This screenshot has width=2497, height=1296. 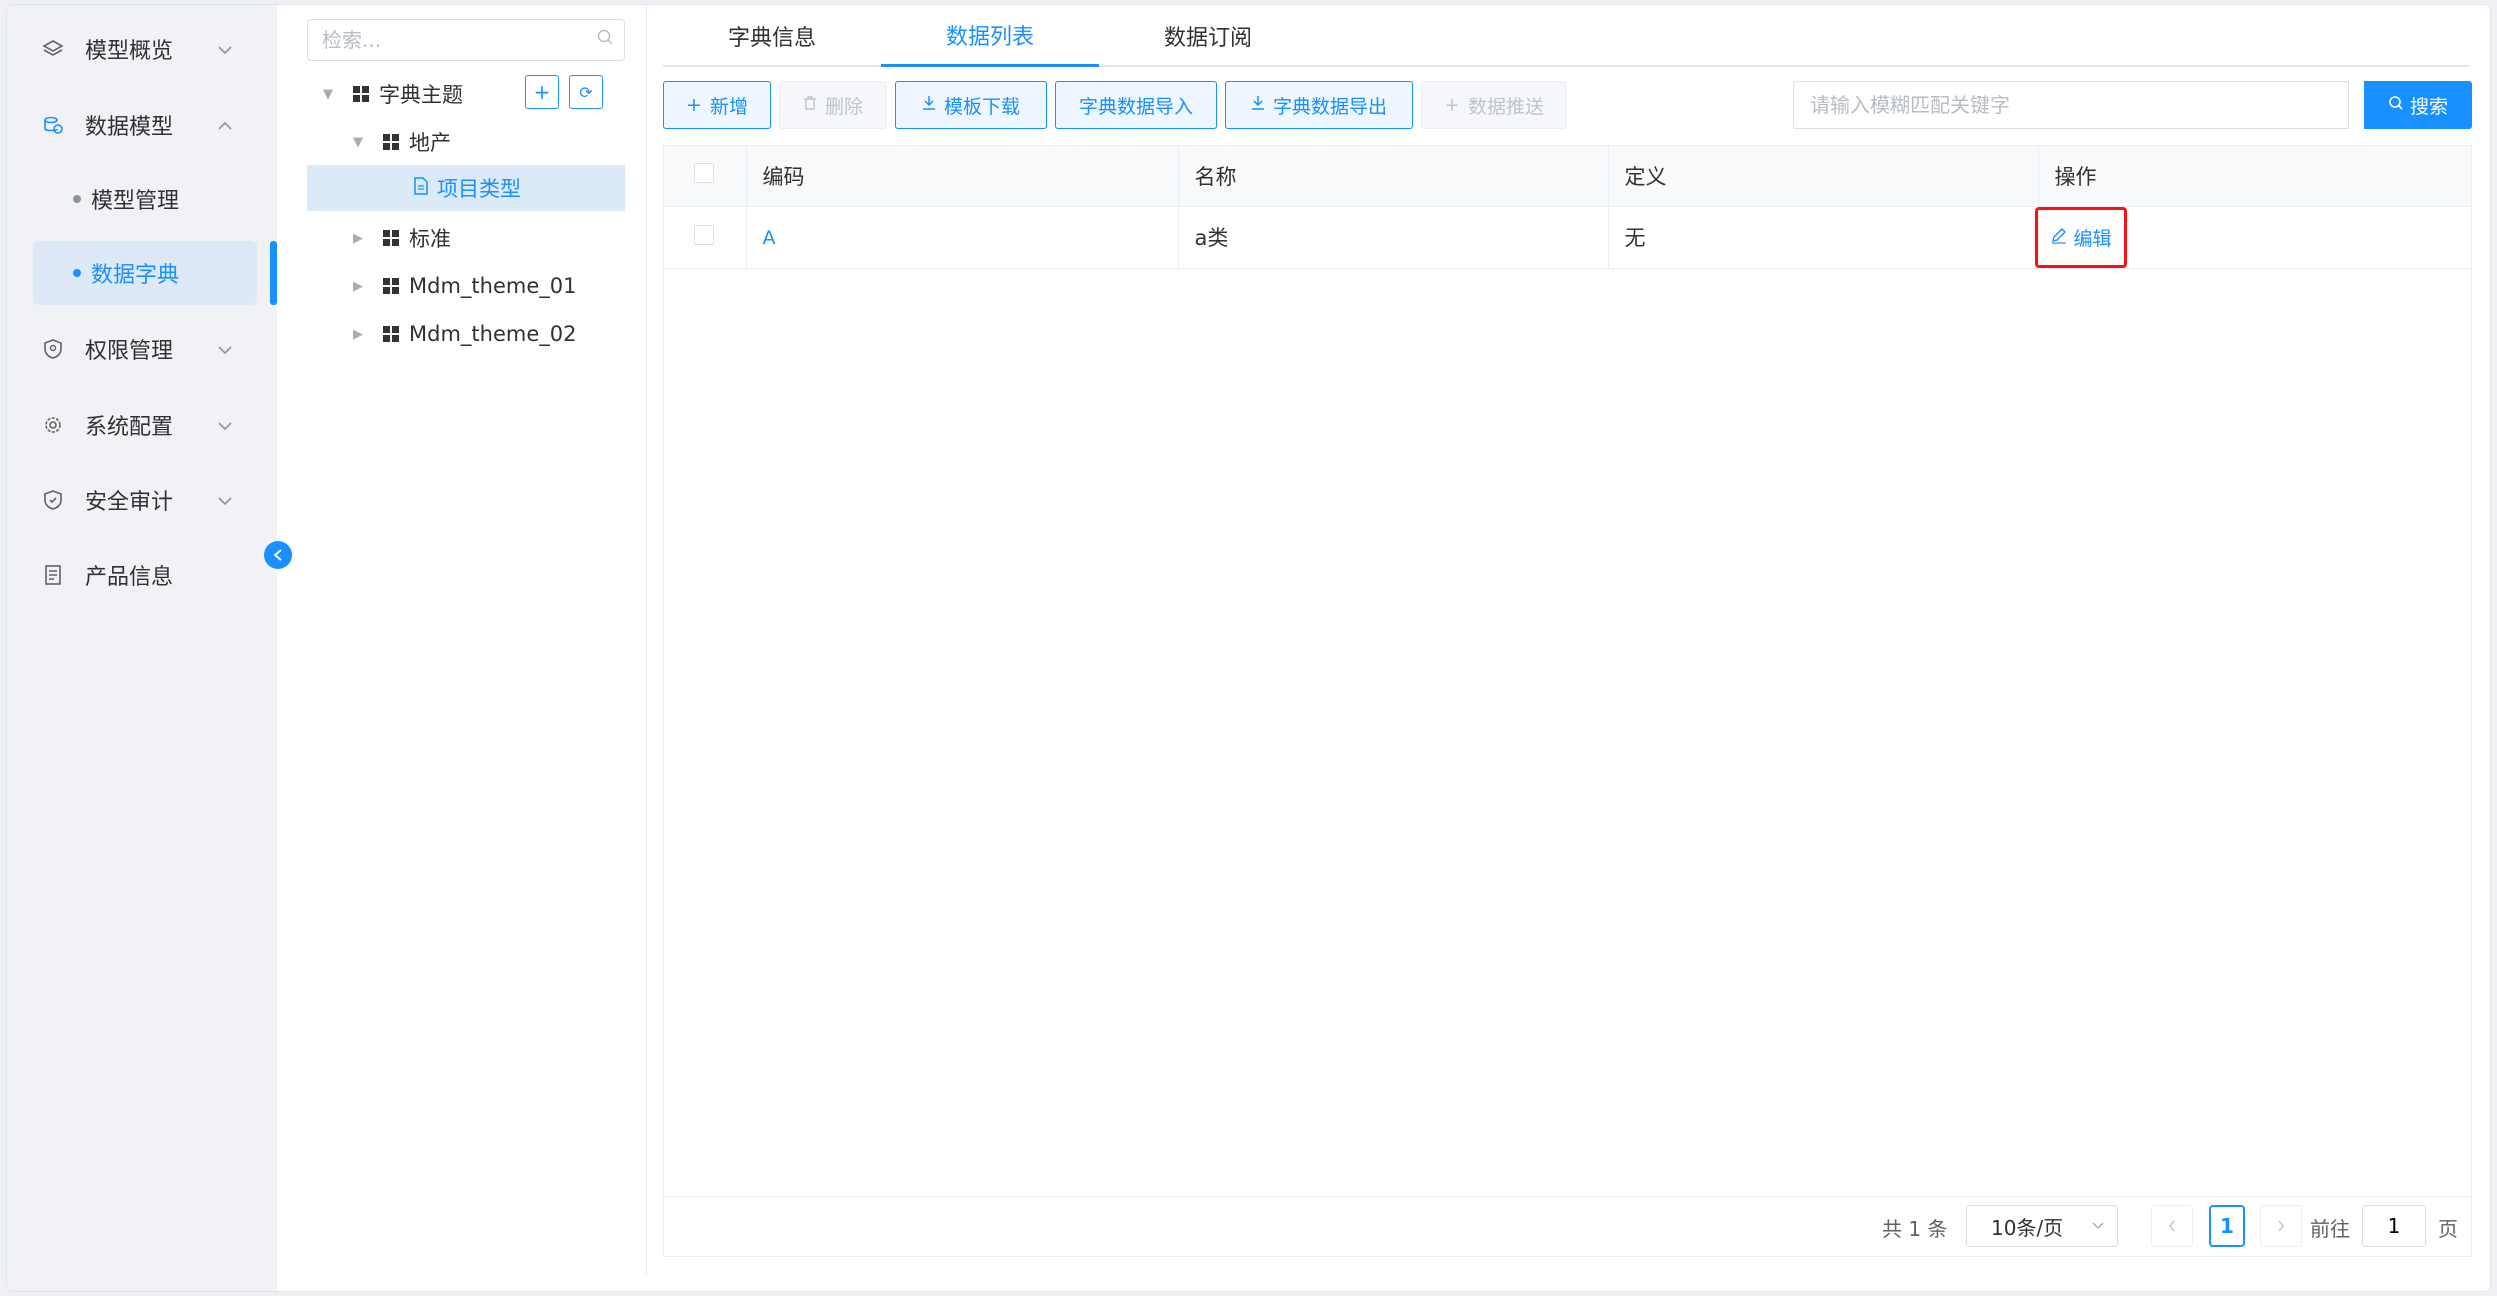 I want to click on edit-button-label: 编辑, so click(x=2092, y=238).